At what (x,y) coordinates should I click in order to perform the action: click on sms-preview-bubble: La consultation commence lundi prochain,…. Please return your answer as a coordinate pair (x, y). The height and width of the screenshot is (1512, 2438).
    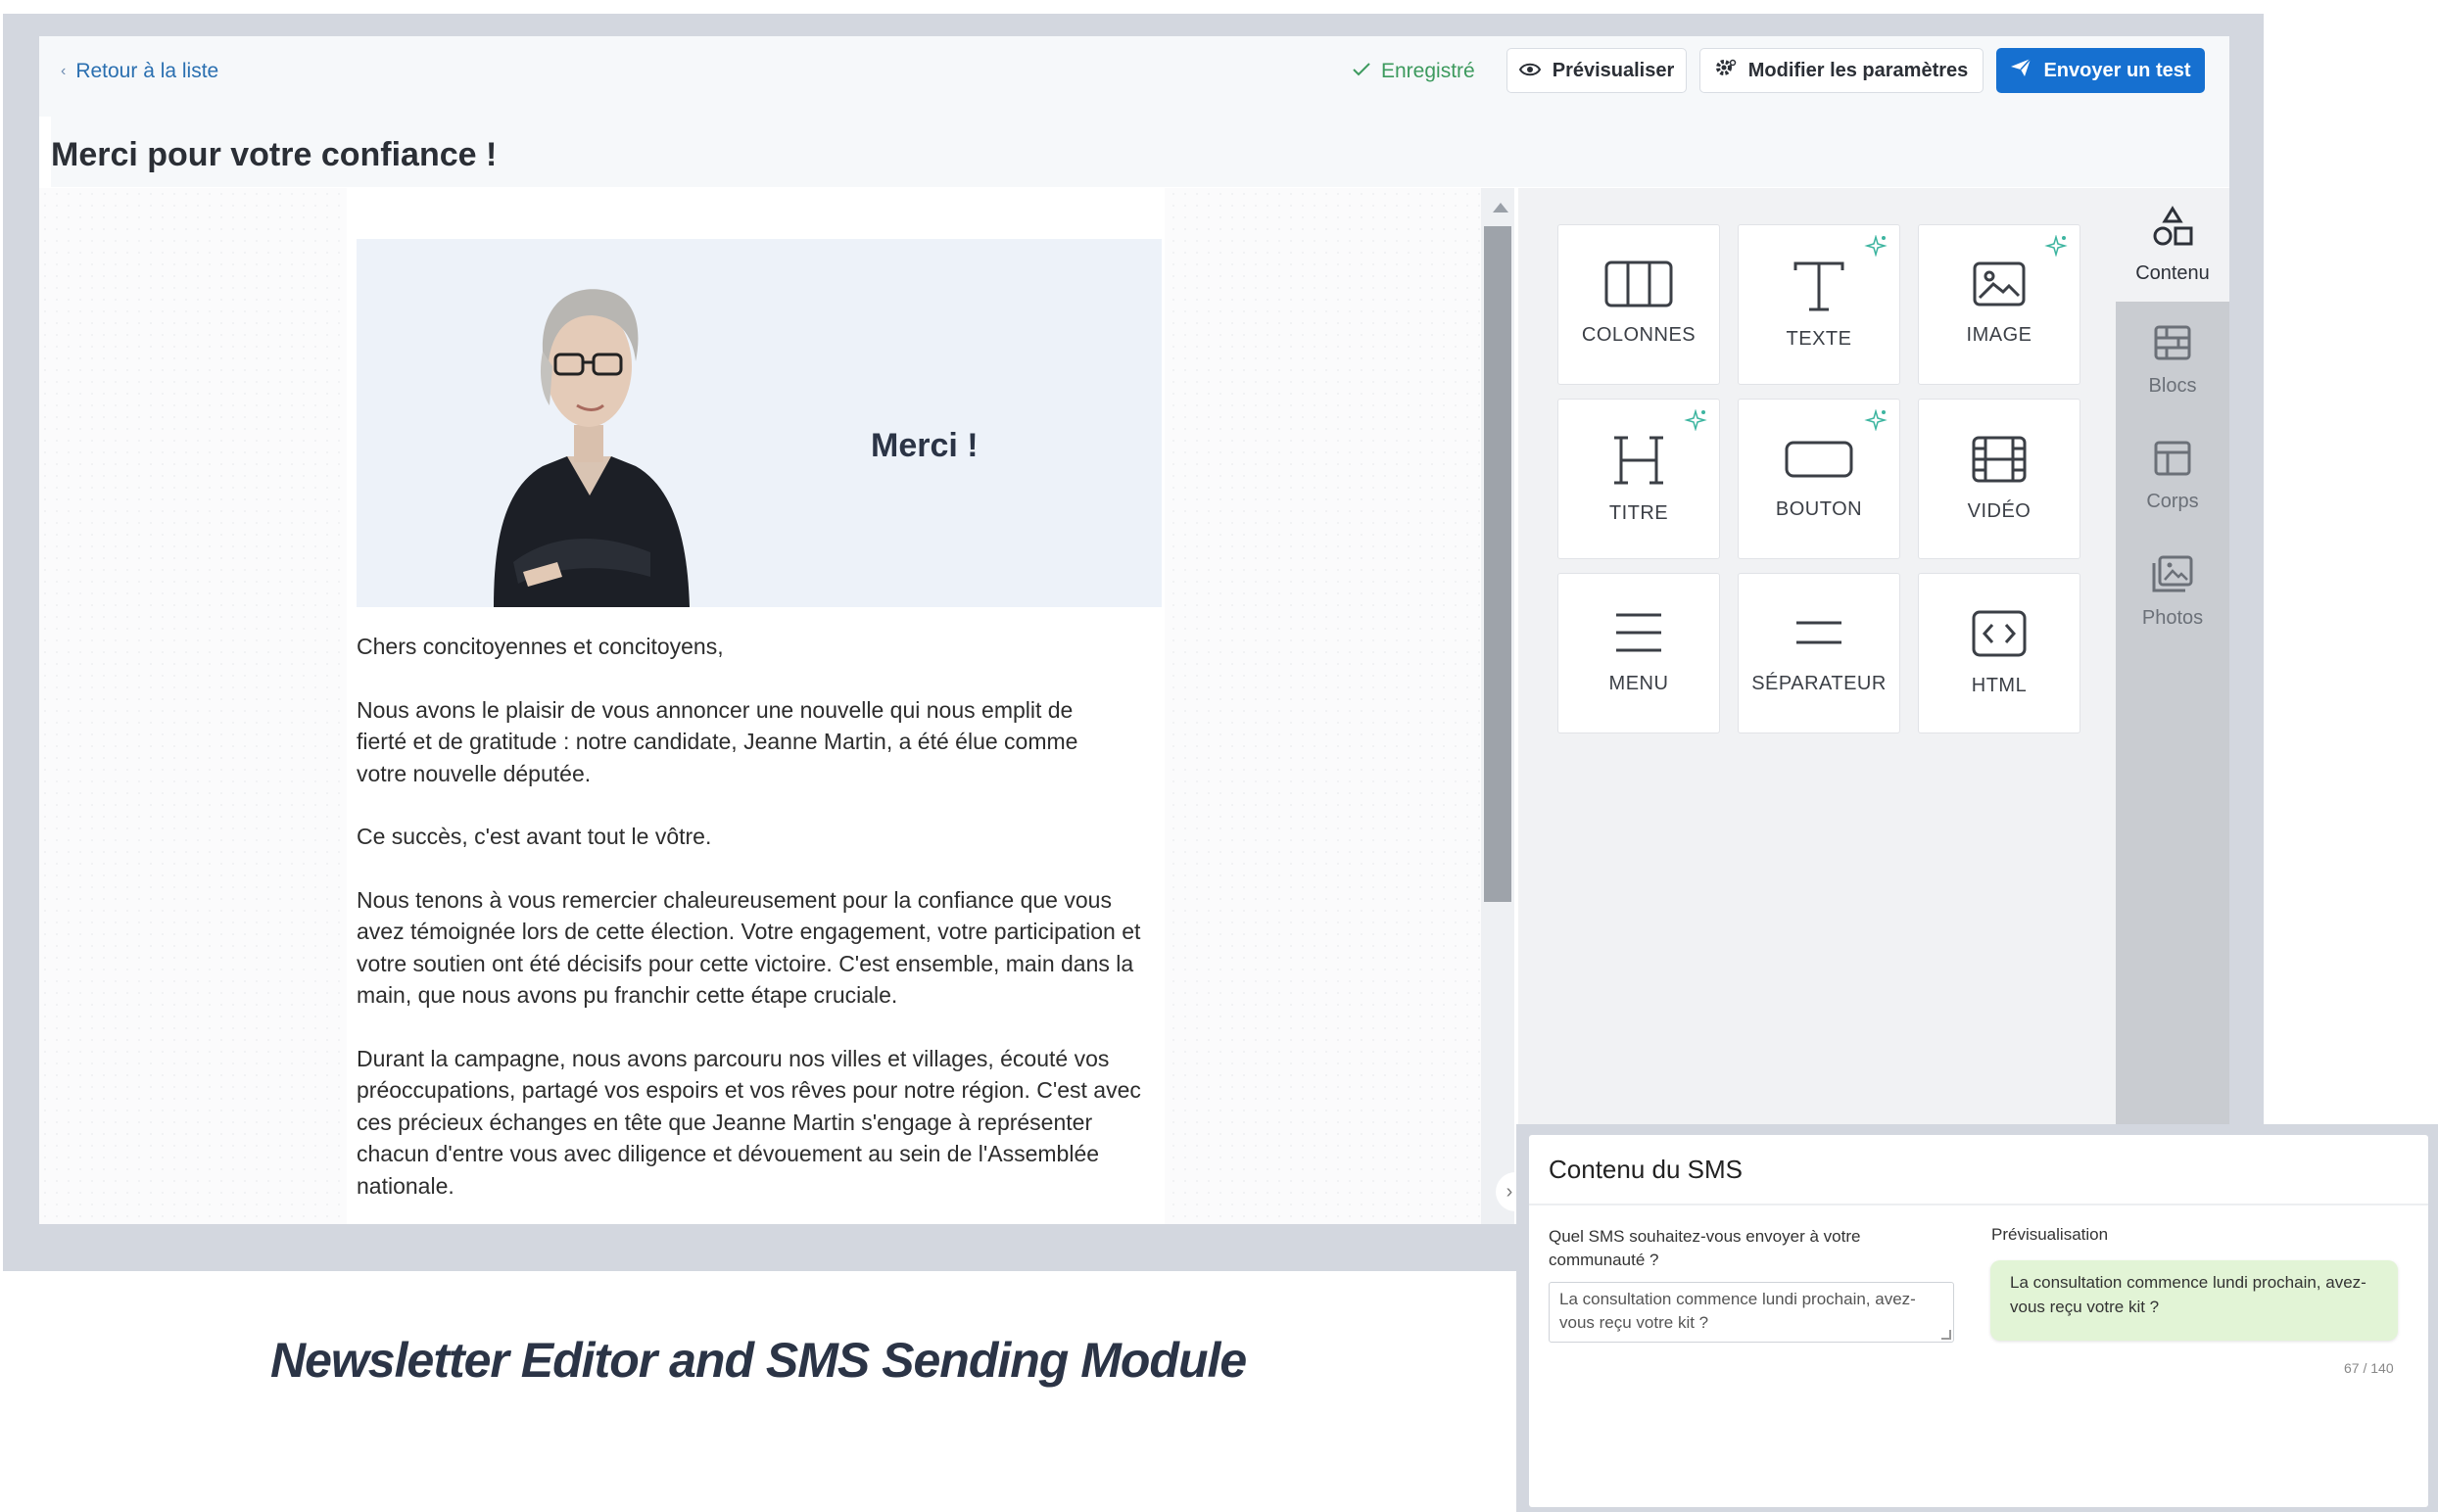
    Looking at the image, I should click on (2194, 1301).